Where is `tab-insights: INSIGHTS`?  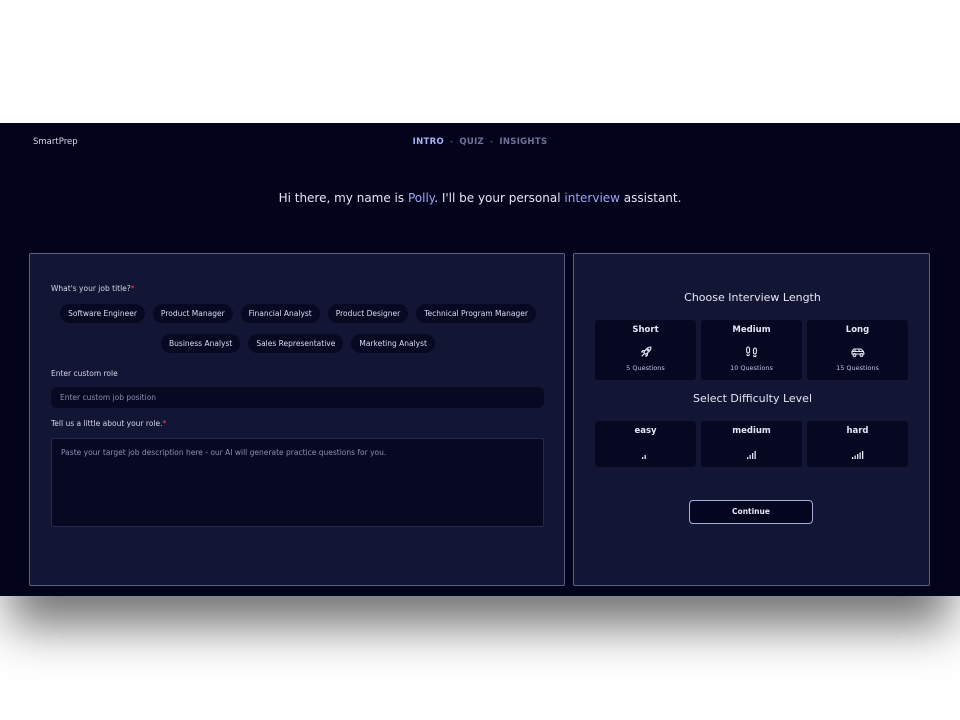 tab-insights: INSIGHTS is located at coordinates (523, 142).